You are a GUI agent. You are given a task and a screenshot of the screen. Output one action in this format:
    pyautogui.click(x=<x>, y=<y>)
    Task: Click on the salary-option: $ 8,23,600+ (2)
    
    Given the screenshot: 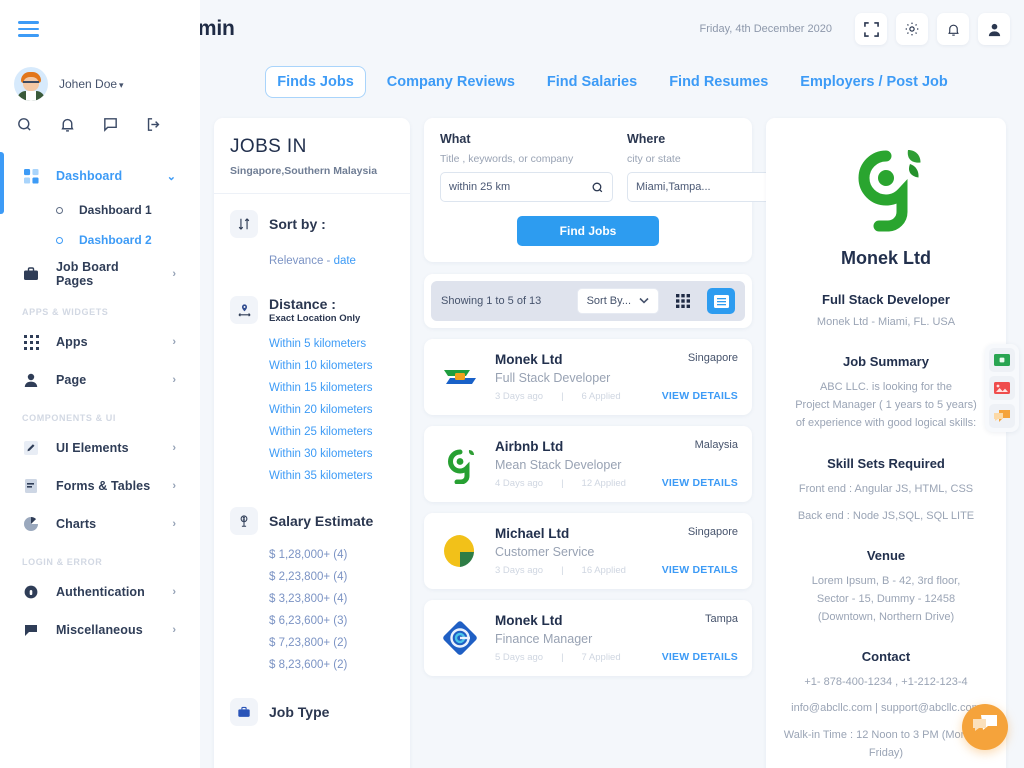 What is the action you would take?
    pyautogui.click(x=312, y=665)
    